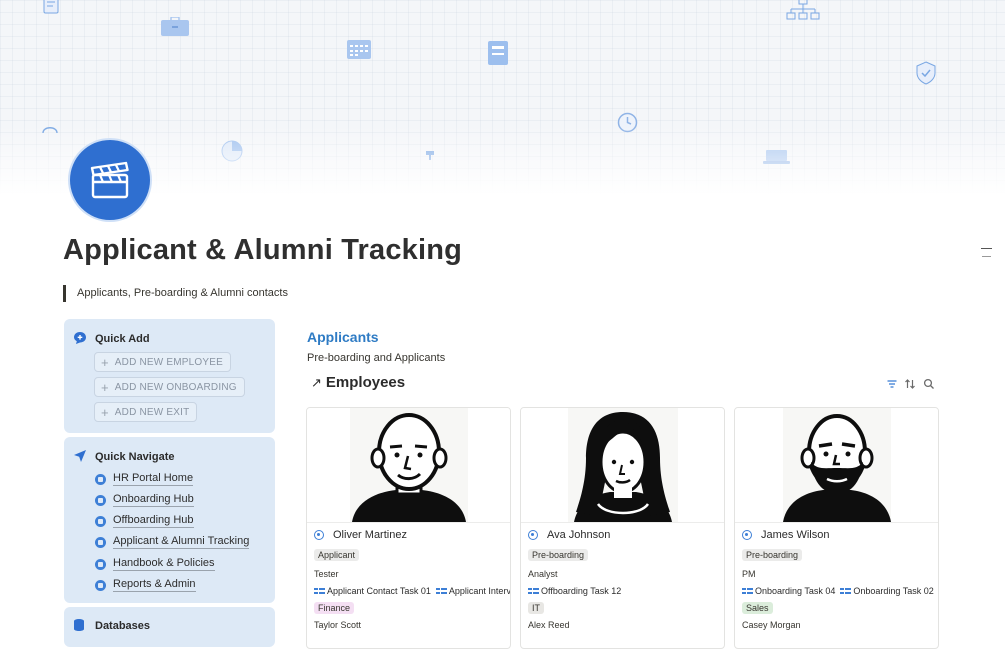 This screenshot has height=649, width=1005. What do you see at coordinates (757, 608) in the screenshot?
I see `department-badge: Sales` at bounding box center [757, 608].